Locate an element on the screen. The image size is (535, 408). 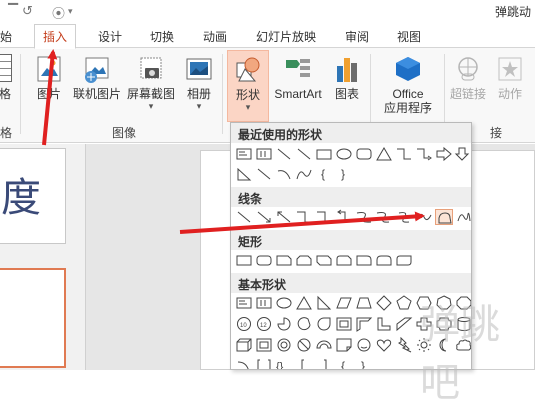
frame-shape is located at coordinates (344, 324).